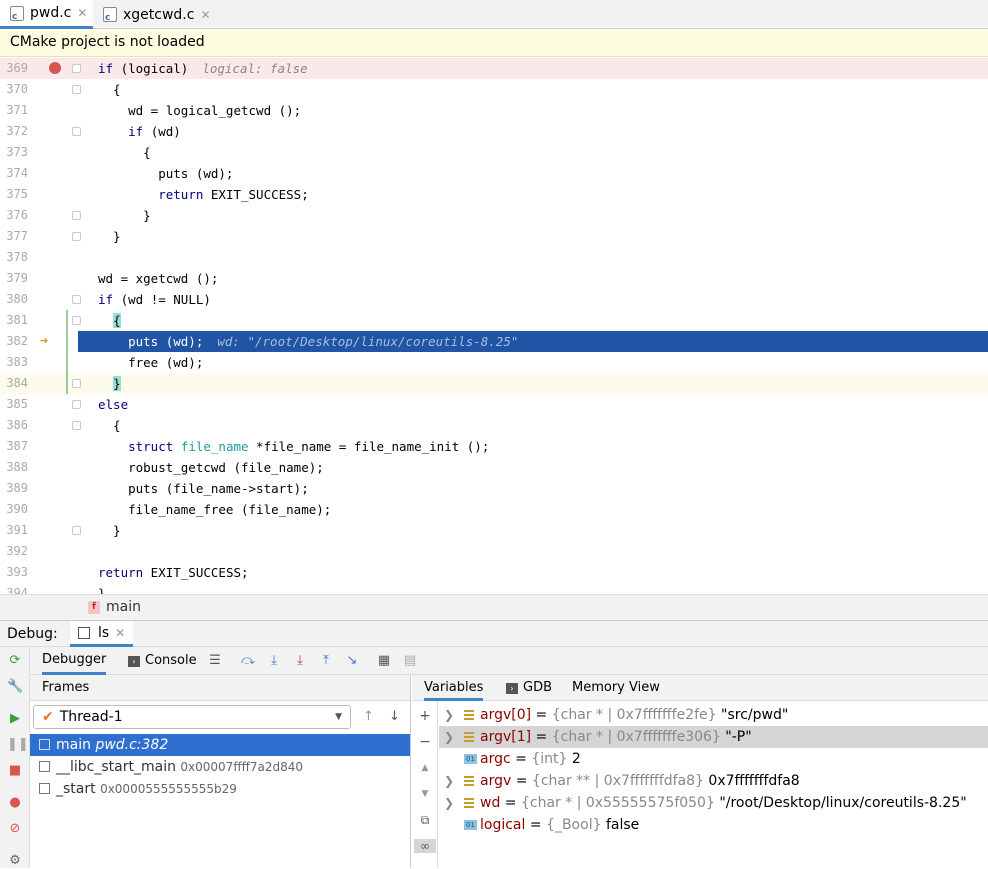  Describe the element at coordinates (425, 794) in the screenshot. I see `move-down-icon: ▼` at that location.